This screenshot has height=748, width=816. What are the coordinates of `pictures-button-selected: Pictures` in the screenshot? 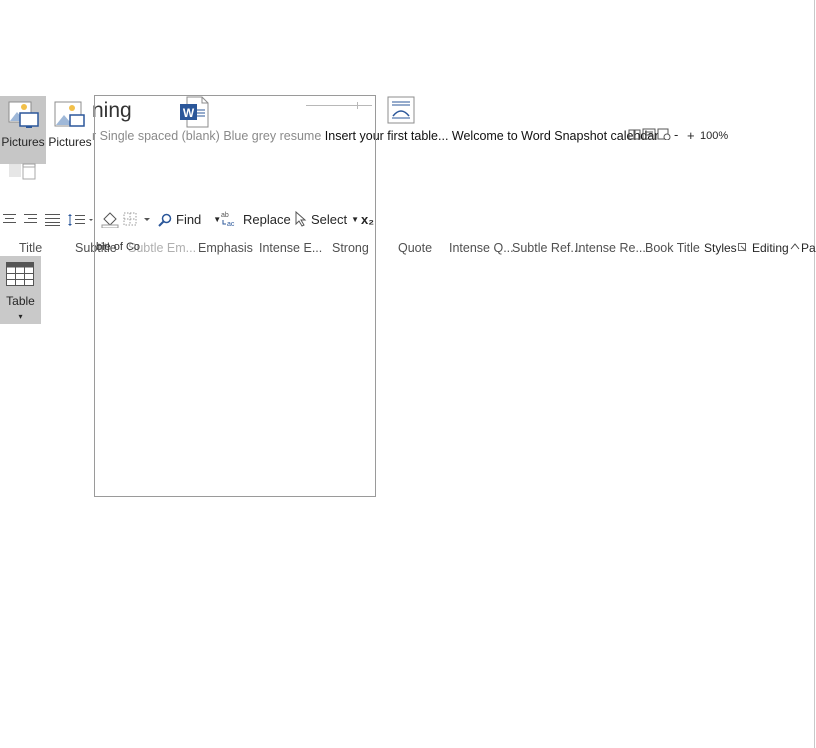 It's located at (23, 136).